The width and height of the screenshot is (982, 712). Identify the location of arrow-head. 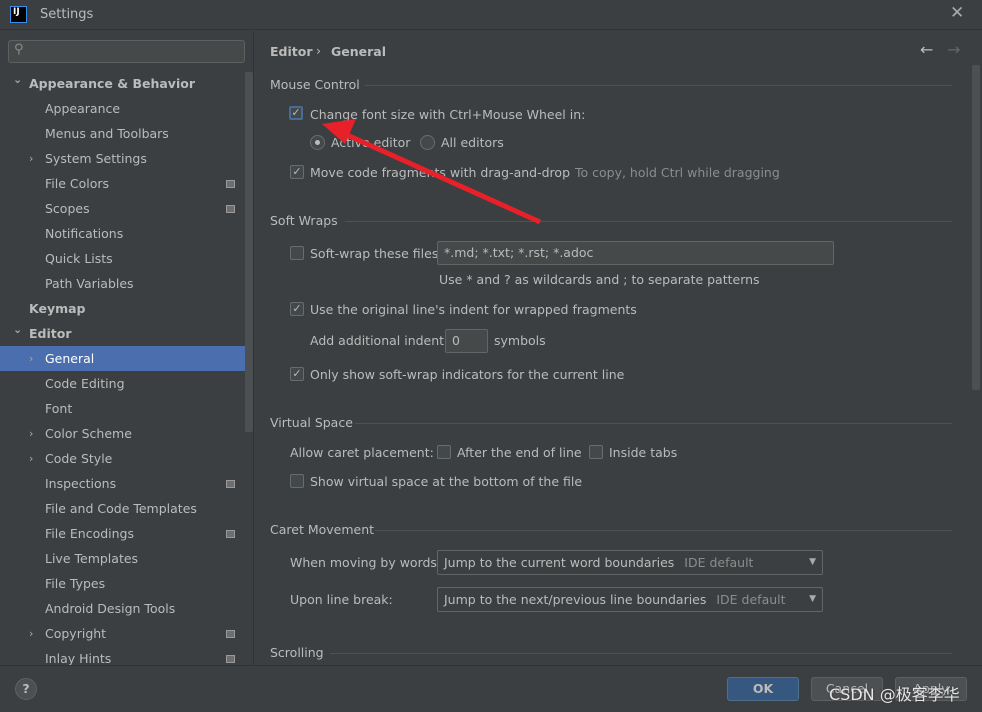
(339, 131).